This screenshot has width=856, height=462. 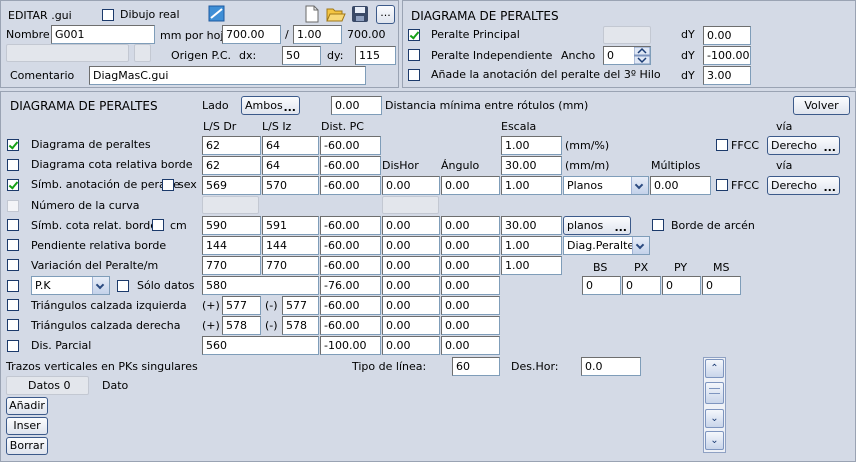 What do you see at coordinates (821, 105) in the screenshot?
I see `volver-button: Volver` at bounding box center [821, 105].